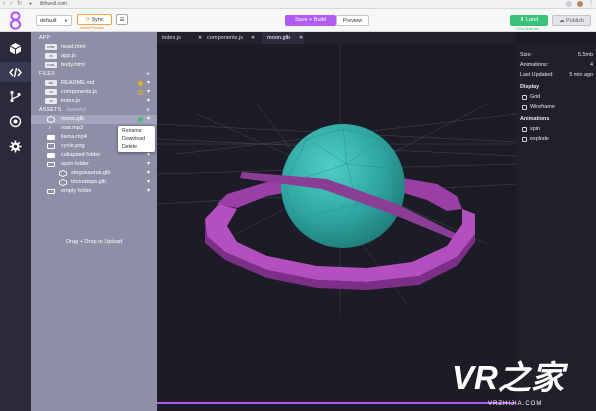  I want to click on asset-row-moon: moon.glb ▾, so click(94, 119).